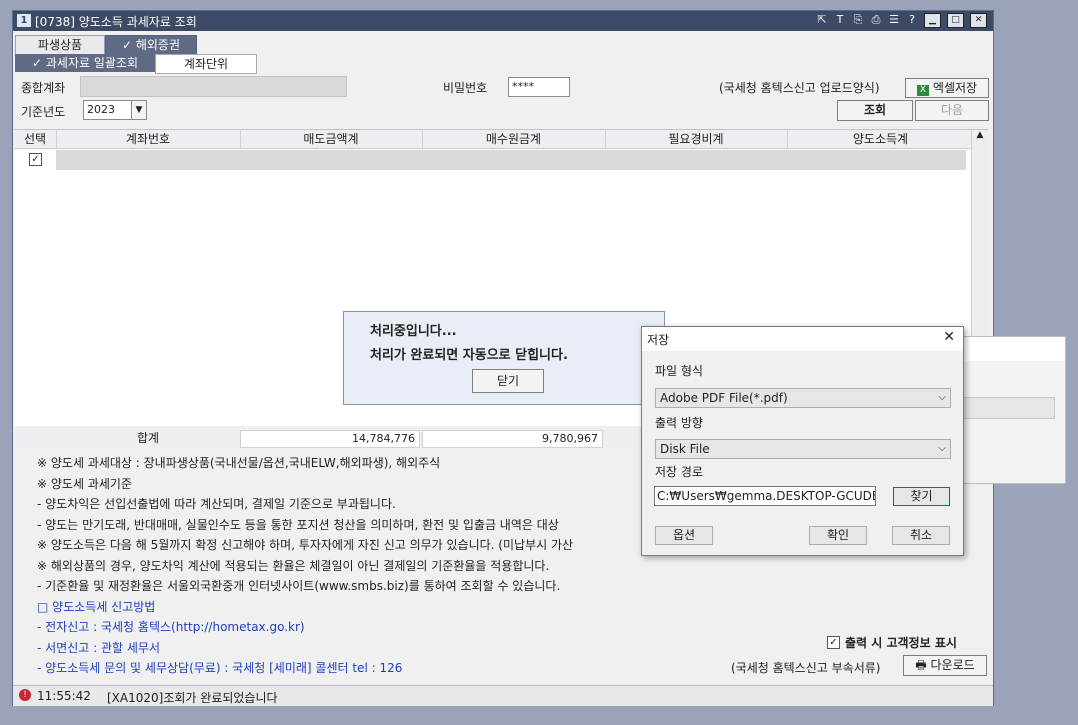 This screenshot has height=725, width=1078. What do you see at coordinates (148, 438) in the screenshot?
I see `totals-label: 합계` at bounding box center [148, 438].